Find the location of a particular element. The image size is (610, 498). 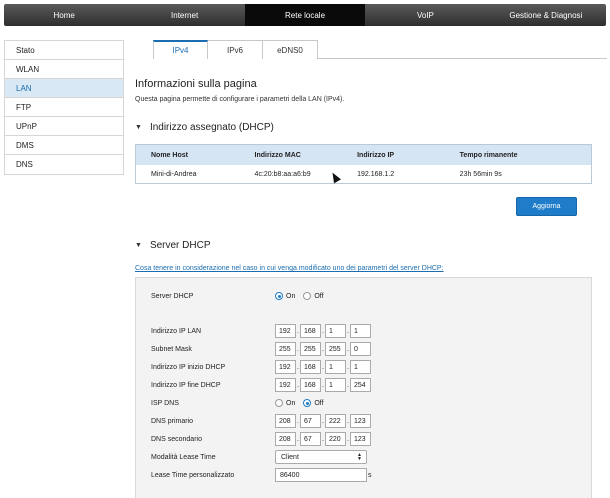

field-label: Indirizzo IP inizio DHCP is located at coordinates (188, 367).